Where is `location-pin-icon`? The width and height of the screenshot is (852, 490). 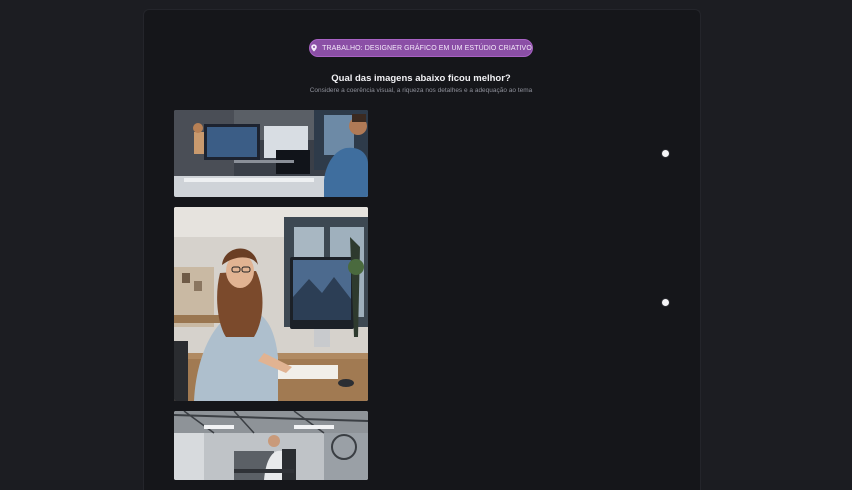
location-pin-icon is located at coordinates (314, 48).